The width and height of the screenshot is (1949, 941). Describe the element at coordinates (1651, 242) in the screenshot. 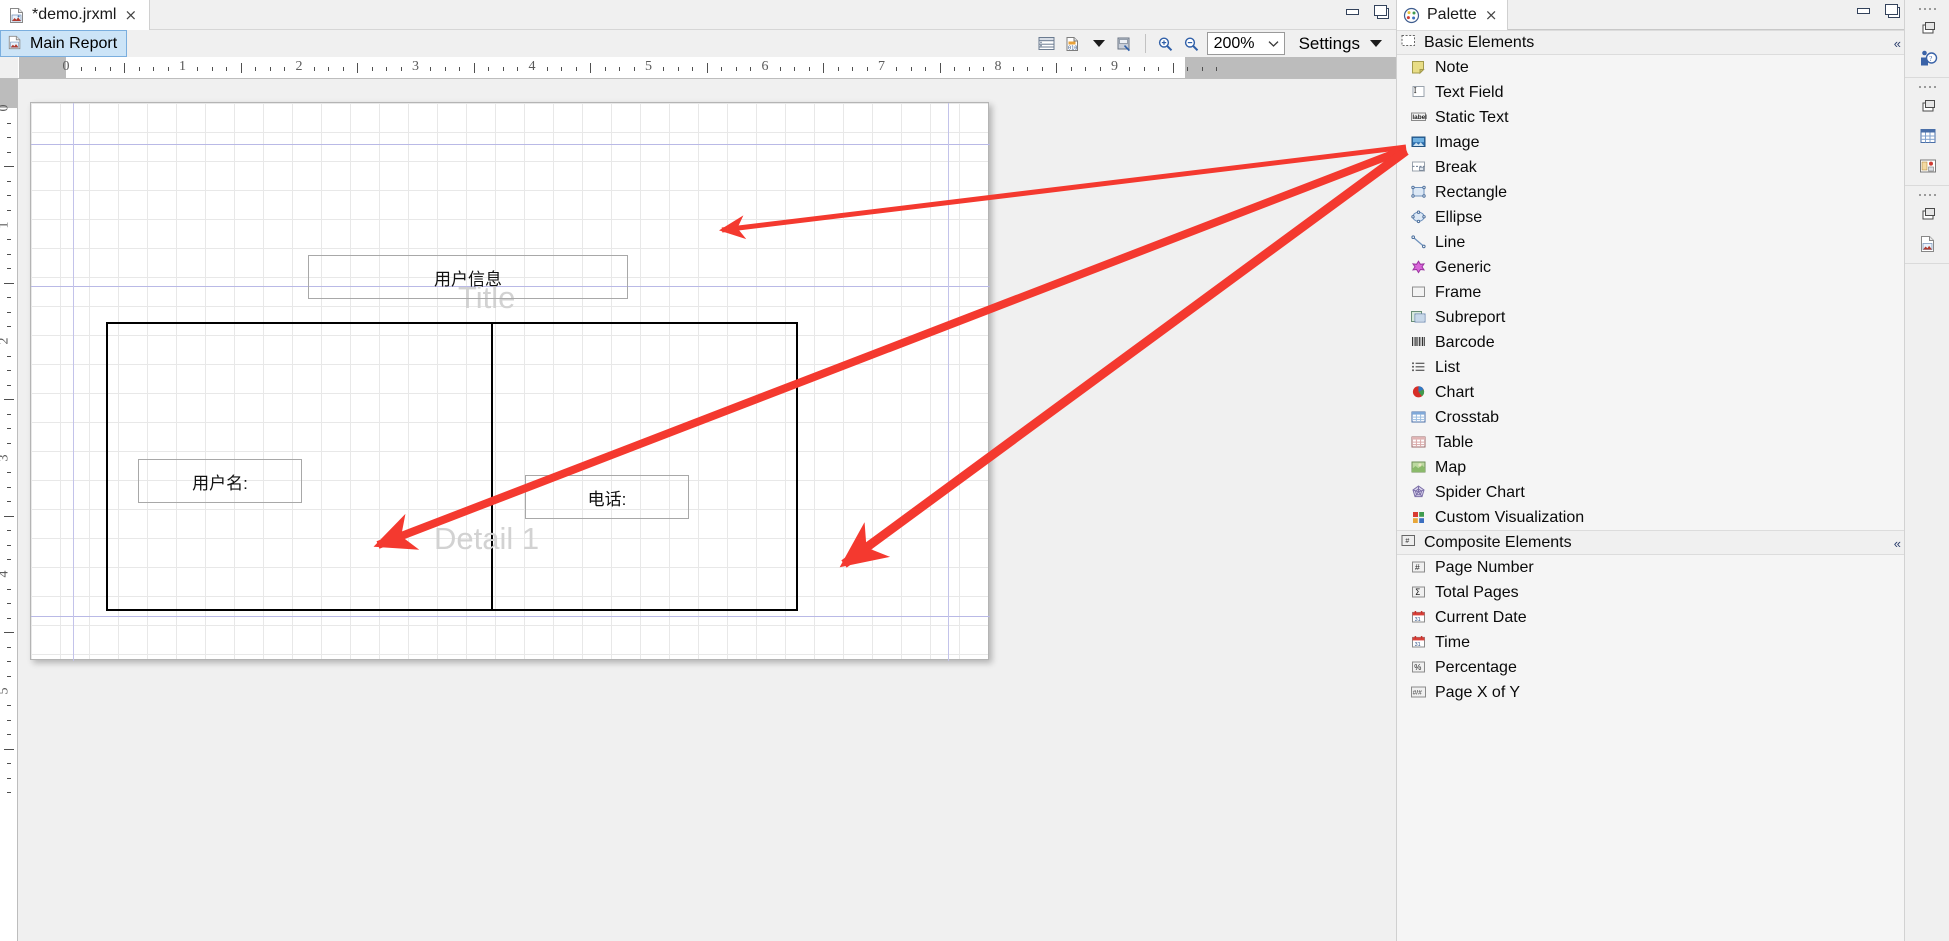

I see `palette-item-line: Line` at that location.